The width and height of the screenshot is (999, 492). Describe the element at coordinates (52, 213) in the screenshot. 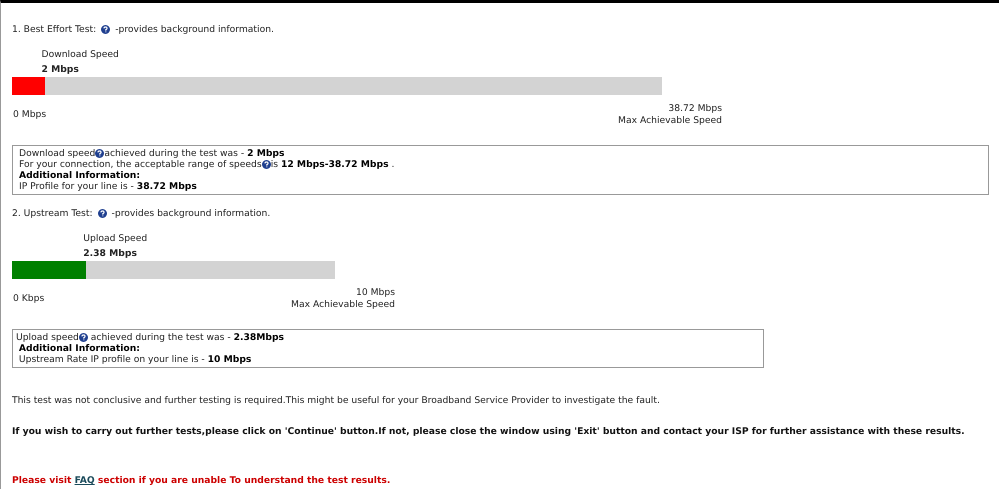

I see `test-heading: 2. Upstream Test:` at that location.